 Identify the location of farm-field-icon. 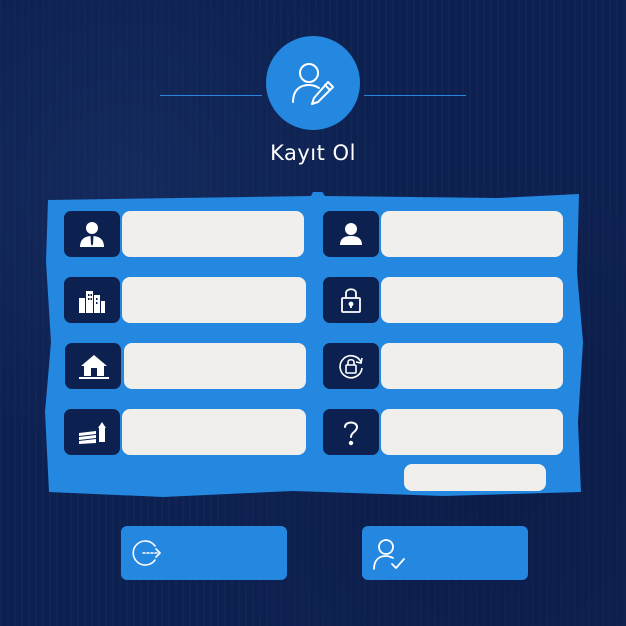
(92, 433).